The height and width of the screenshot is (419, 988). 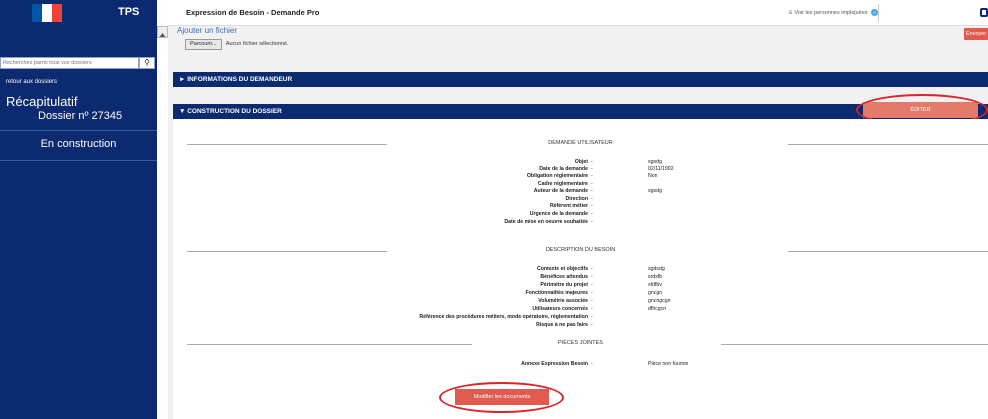 I want to click on user-icon: ♙, so click(x=790, y=12).